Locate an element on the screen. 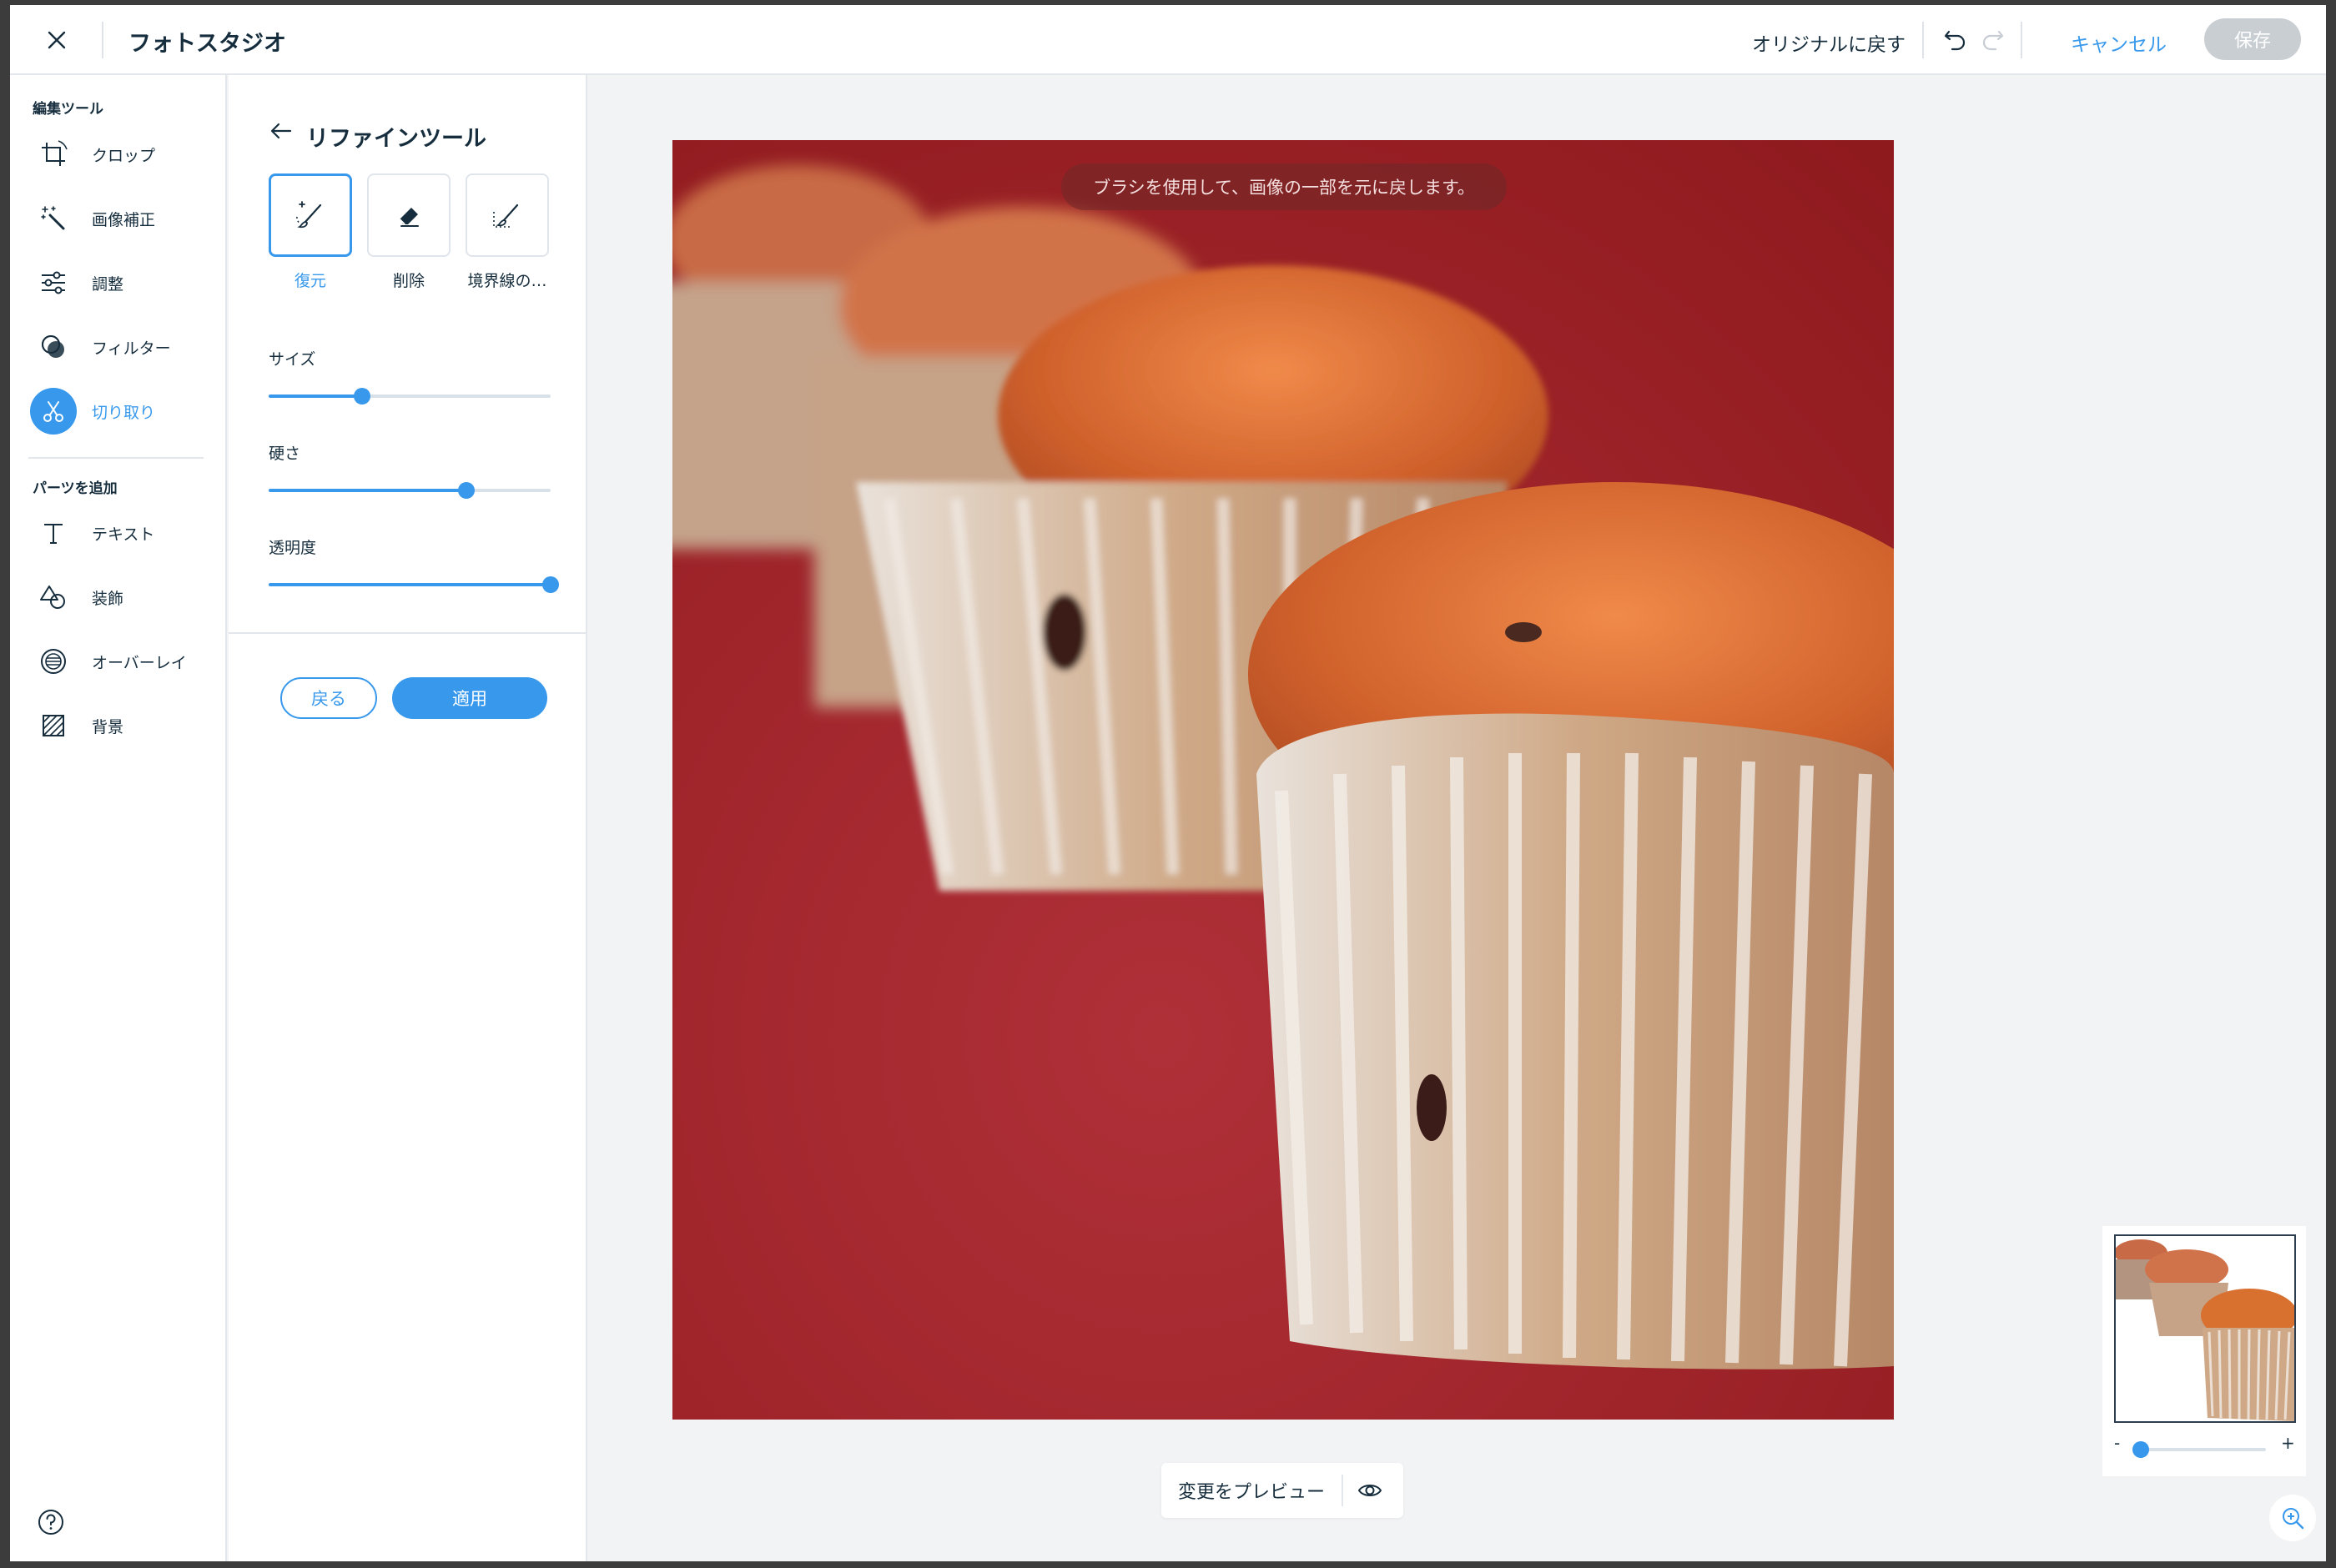  apply-button: 適用 is located at coordinates (469, 698).